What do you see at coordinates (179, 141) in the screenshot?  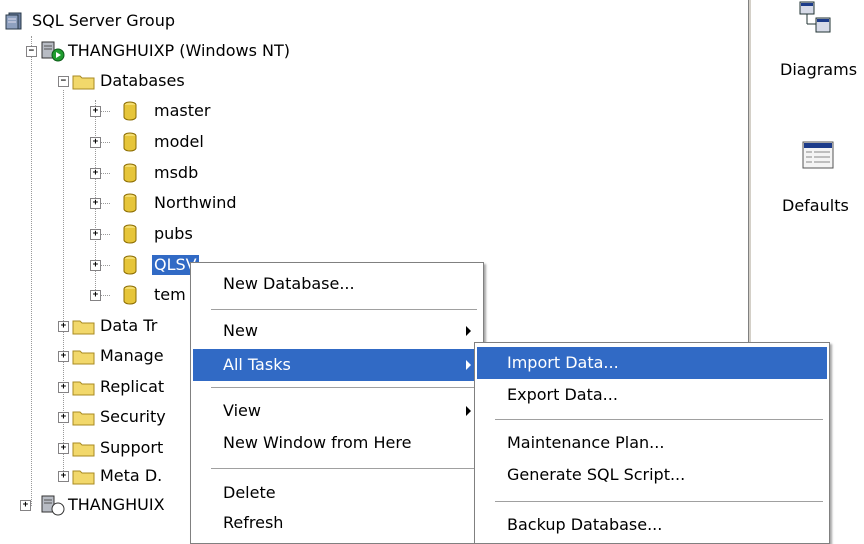 I see `tree-node-label: model` at bounding box center [179, 141].